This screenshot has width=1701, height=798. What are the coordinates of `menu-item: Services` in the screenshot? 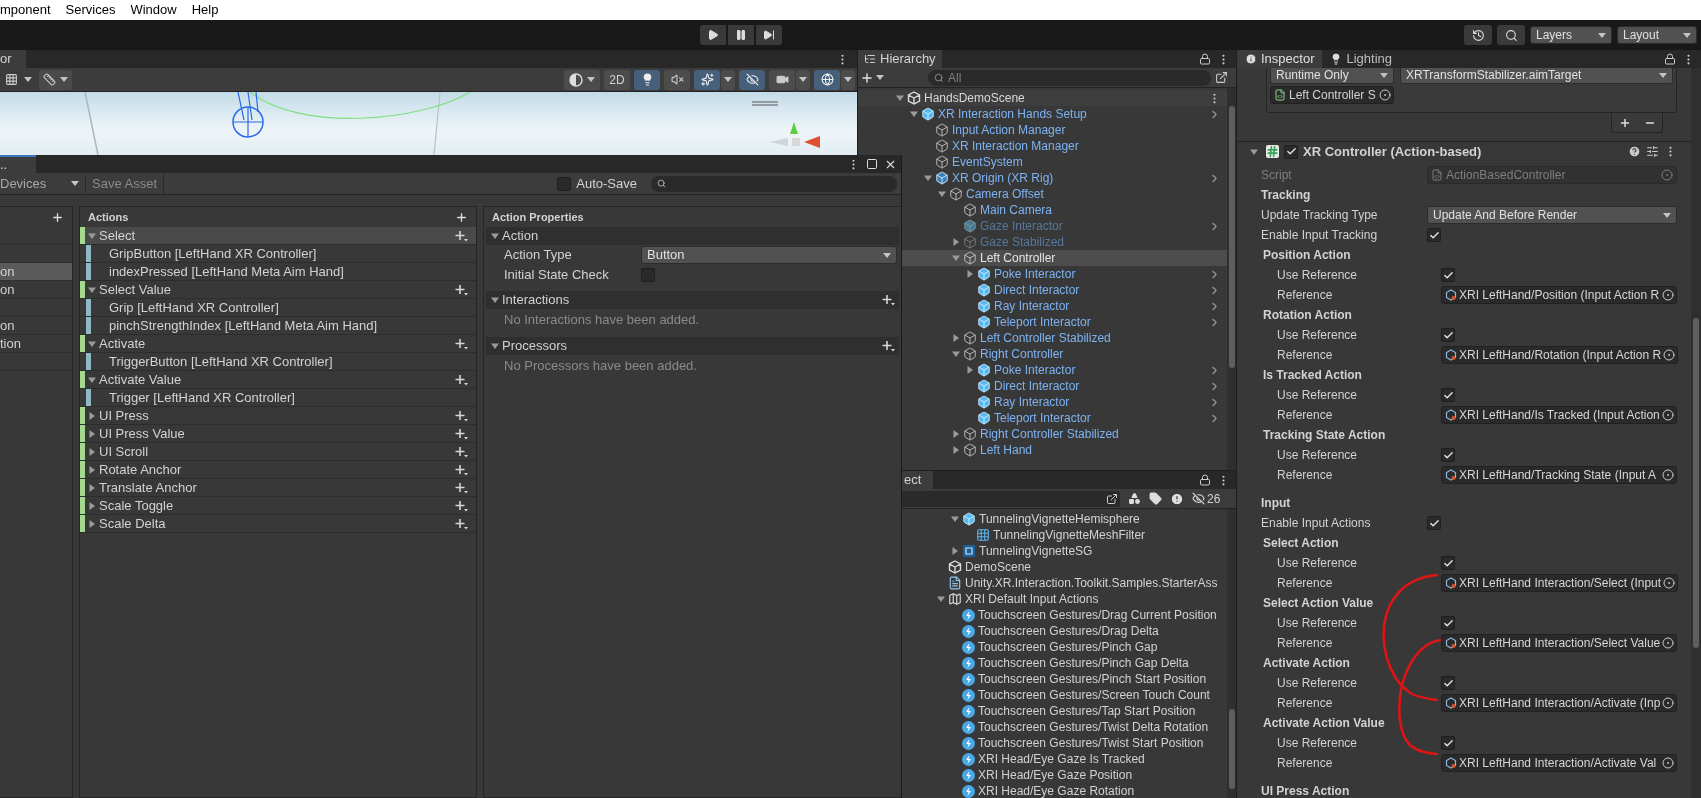 It's located at (90, 10).